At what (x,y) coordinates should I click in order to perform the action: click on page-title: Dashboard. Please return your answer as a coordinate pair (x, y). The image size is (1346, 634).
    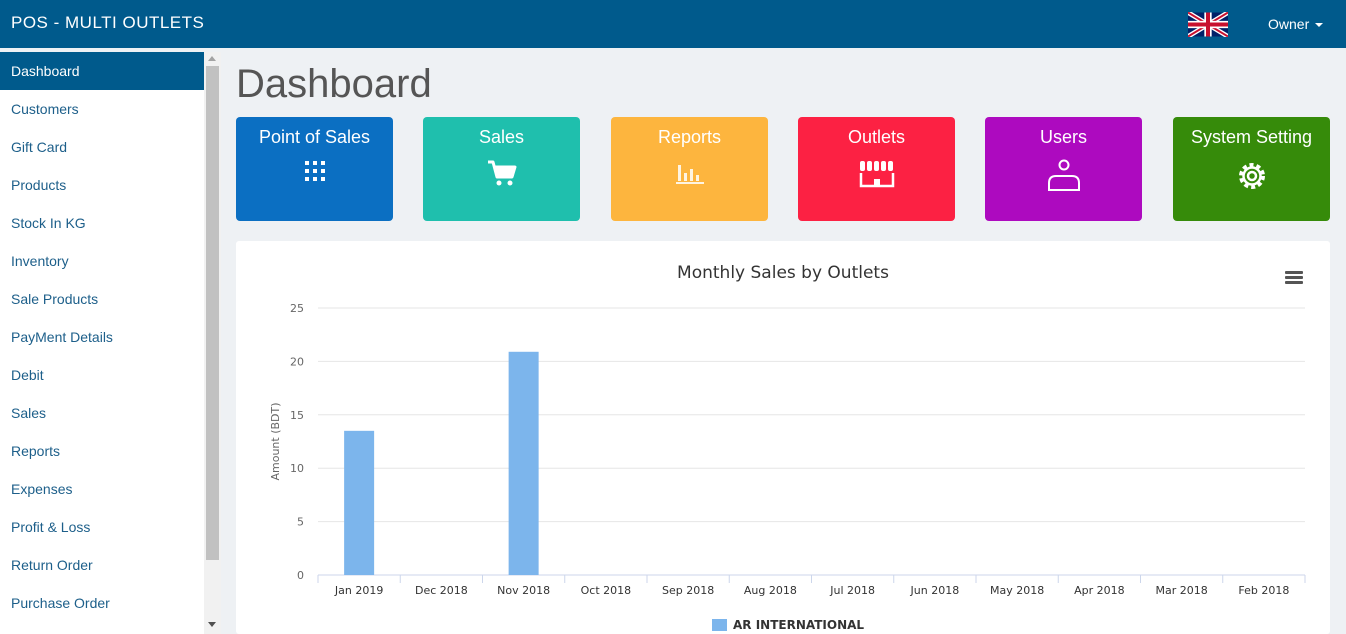
    Looking at the image, I should click on (334, 84).